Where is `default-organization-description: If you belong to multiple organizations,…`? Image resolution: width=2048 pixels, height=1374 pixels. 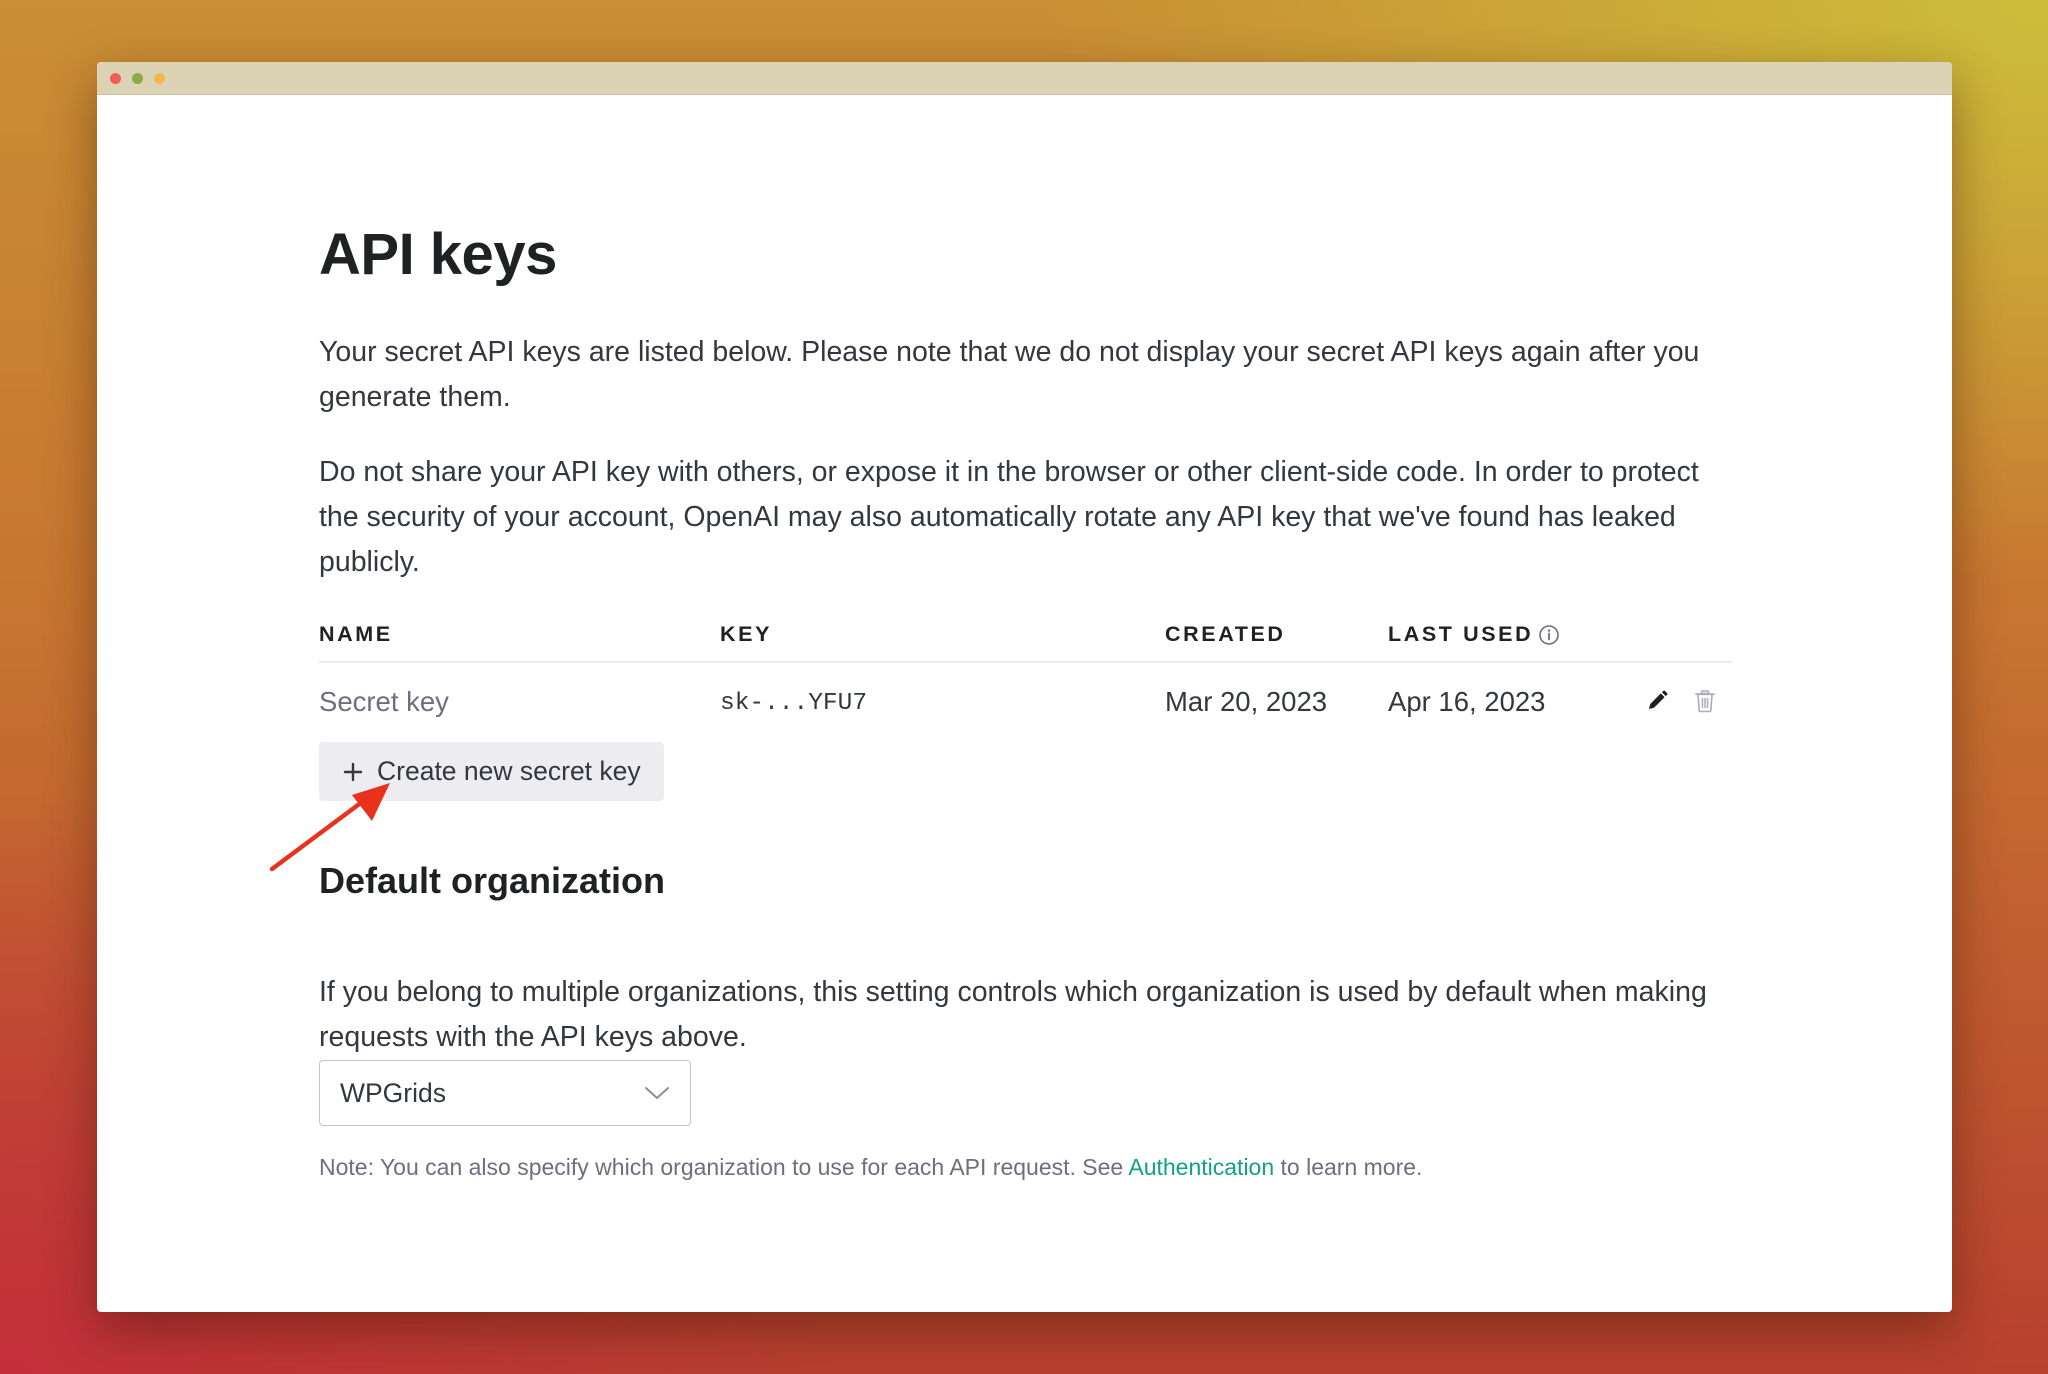 default-organization-description: If you belong to multiple organizations,… is located at coordinates (1013, 1014).